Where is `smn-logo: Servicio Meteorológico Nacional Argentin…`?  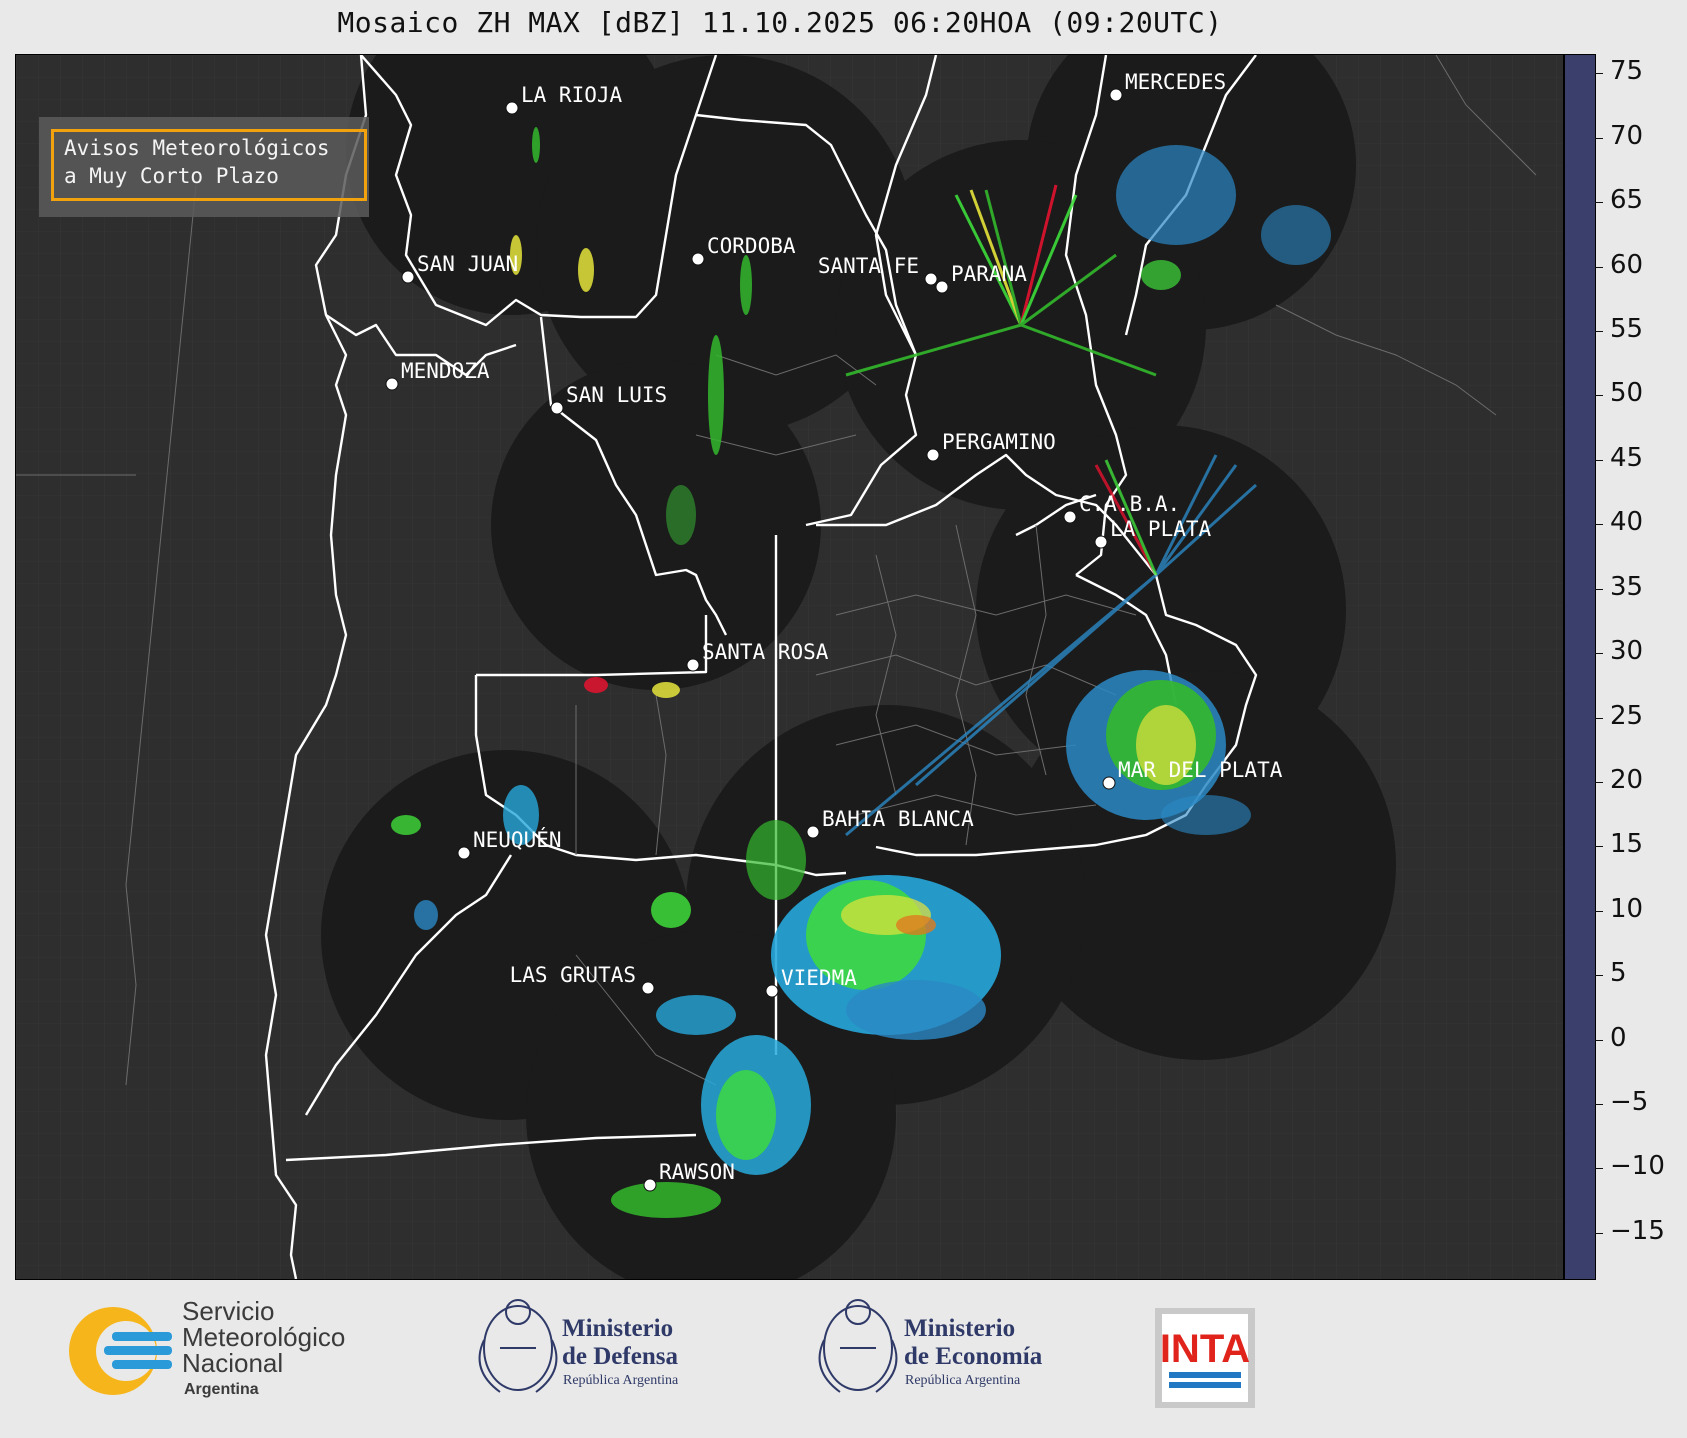 smn-logo: Servicio Meteorológico Nacional Argentin… is located at coordinates (207, 1347).